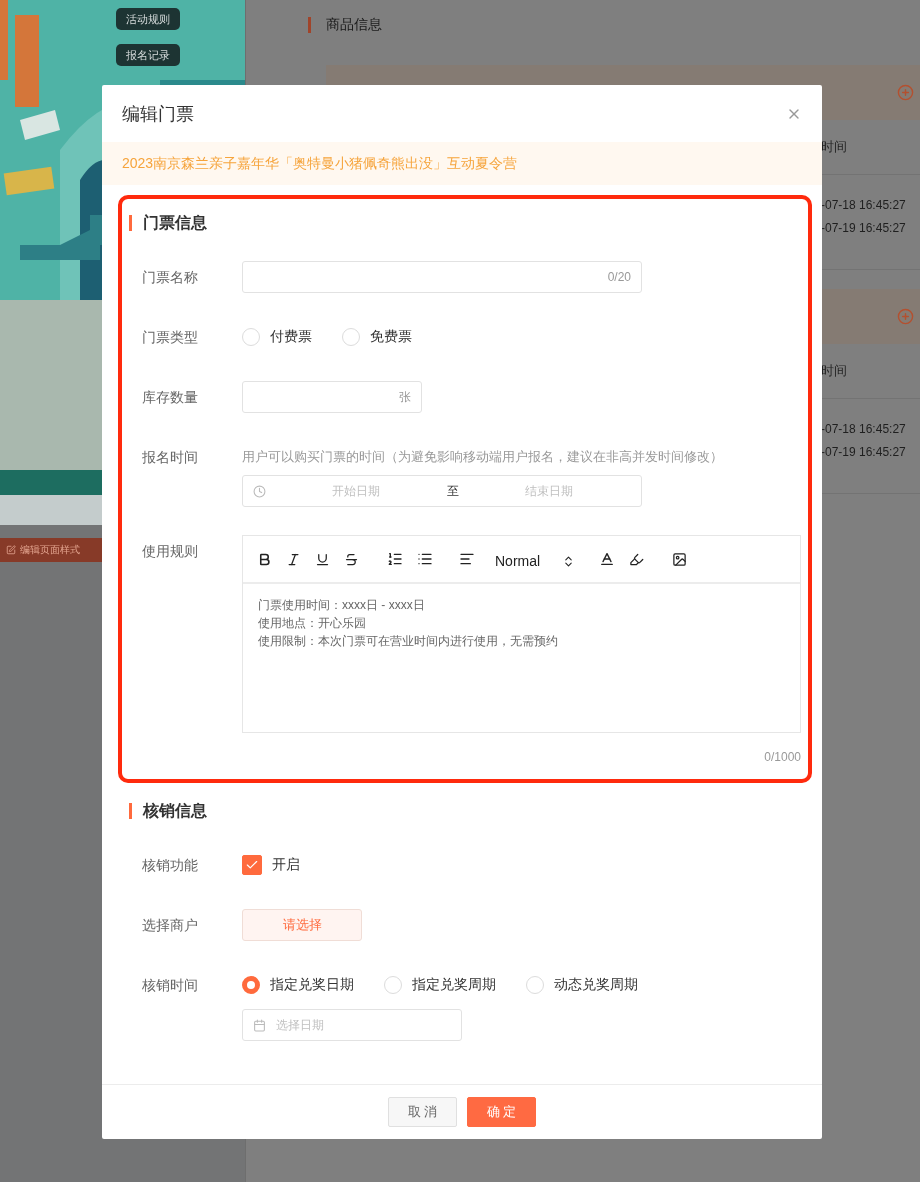 The image size is (920, 1182). What do you see at coordinates (259, 491) in the screenshot?
I see `clock-icon` at bounding box center [259, 491].